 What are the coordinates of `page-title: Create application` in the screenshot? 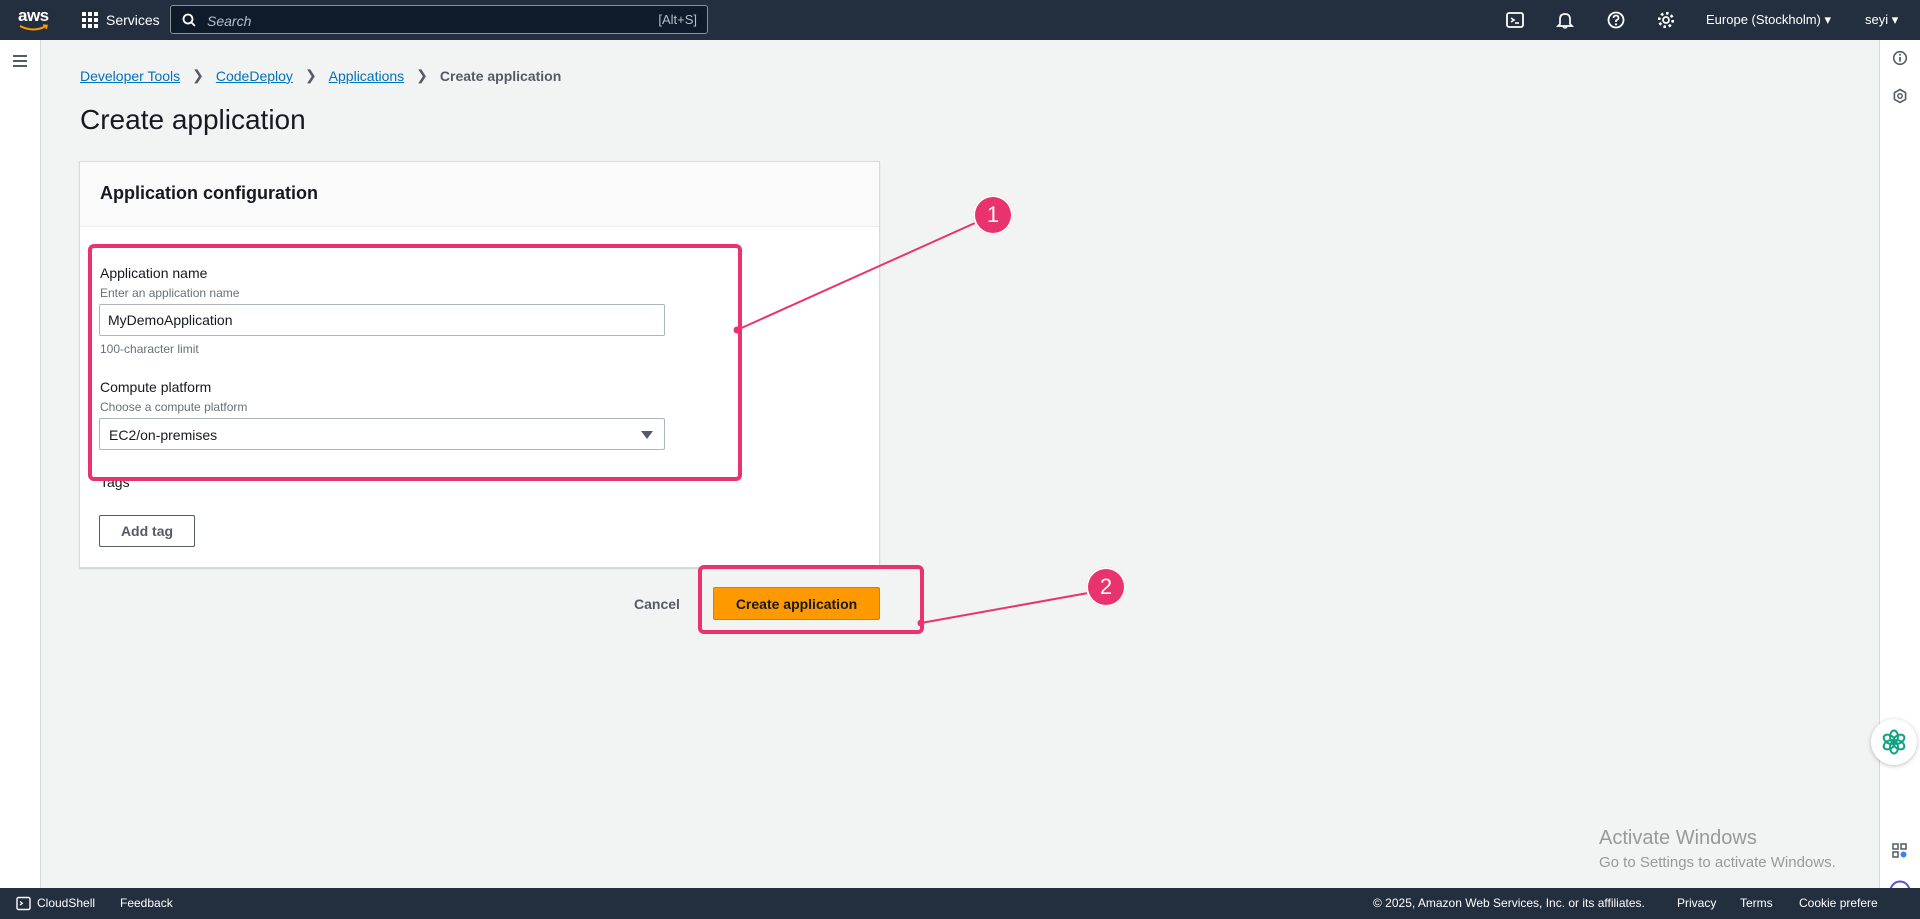 It's located at (193, 119).